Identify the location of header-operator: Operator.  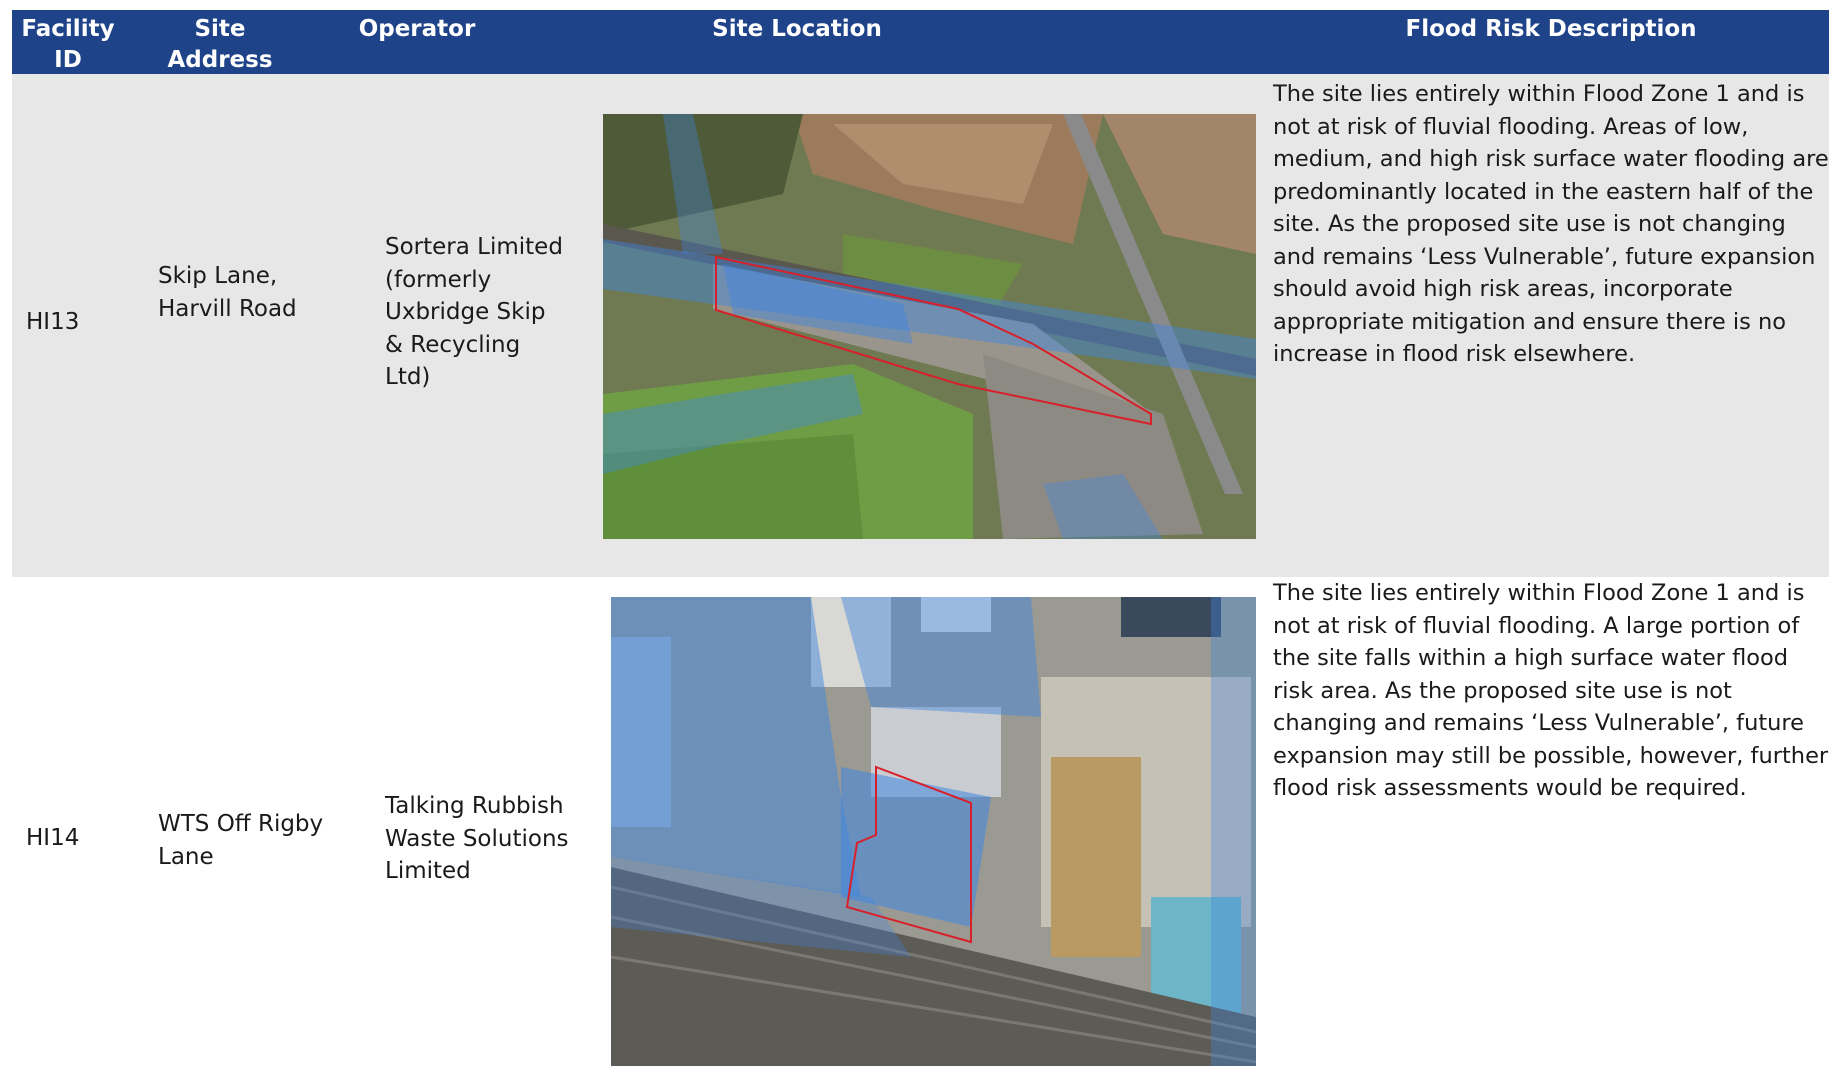
(417, 29).